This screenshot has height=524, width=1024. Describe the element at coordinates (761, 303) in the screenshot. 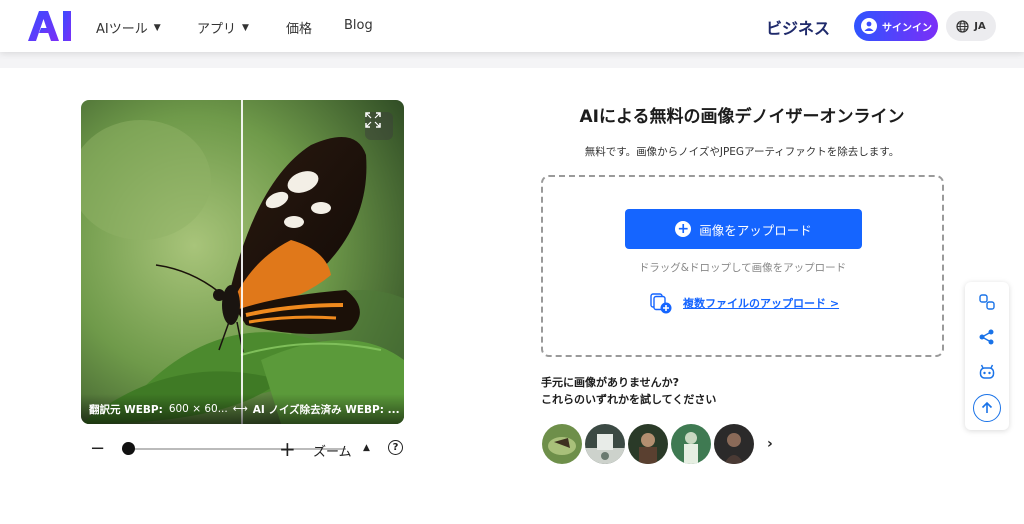

I see `multi-upload-label: 複数ファイルのアップロード >` at that location.